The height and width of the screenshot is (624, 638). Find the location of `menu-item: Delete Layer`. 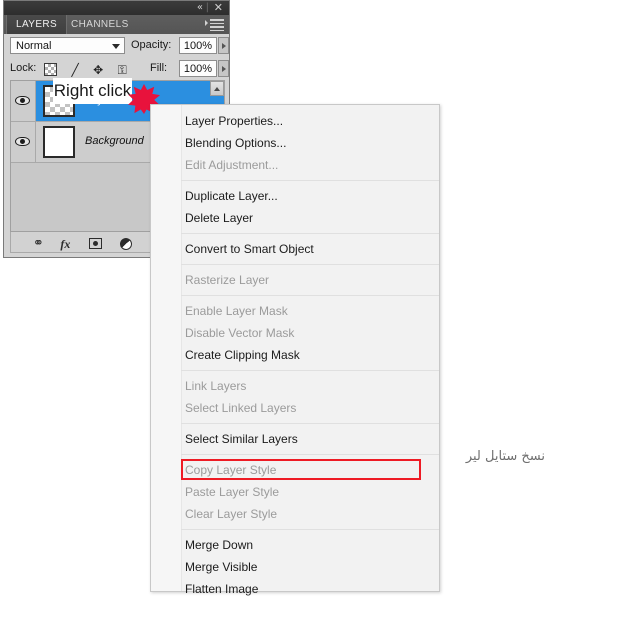

menu-item: Delete Layer is located at coordinates (295, 218).